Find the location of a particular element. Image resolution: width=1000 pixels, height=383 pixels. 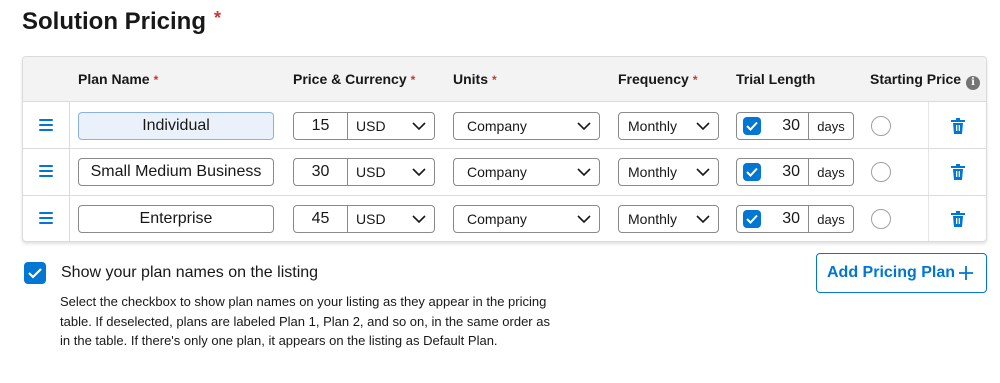

header-price-currency: Price & Currency * is located at coordinates (354, 79).